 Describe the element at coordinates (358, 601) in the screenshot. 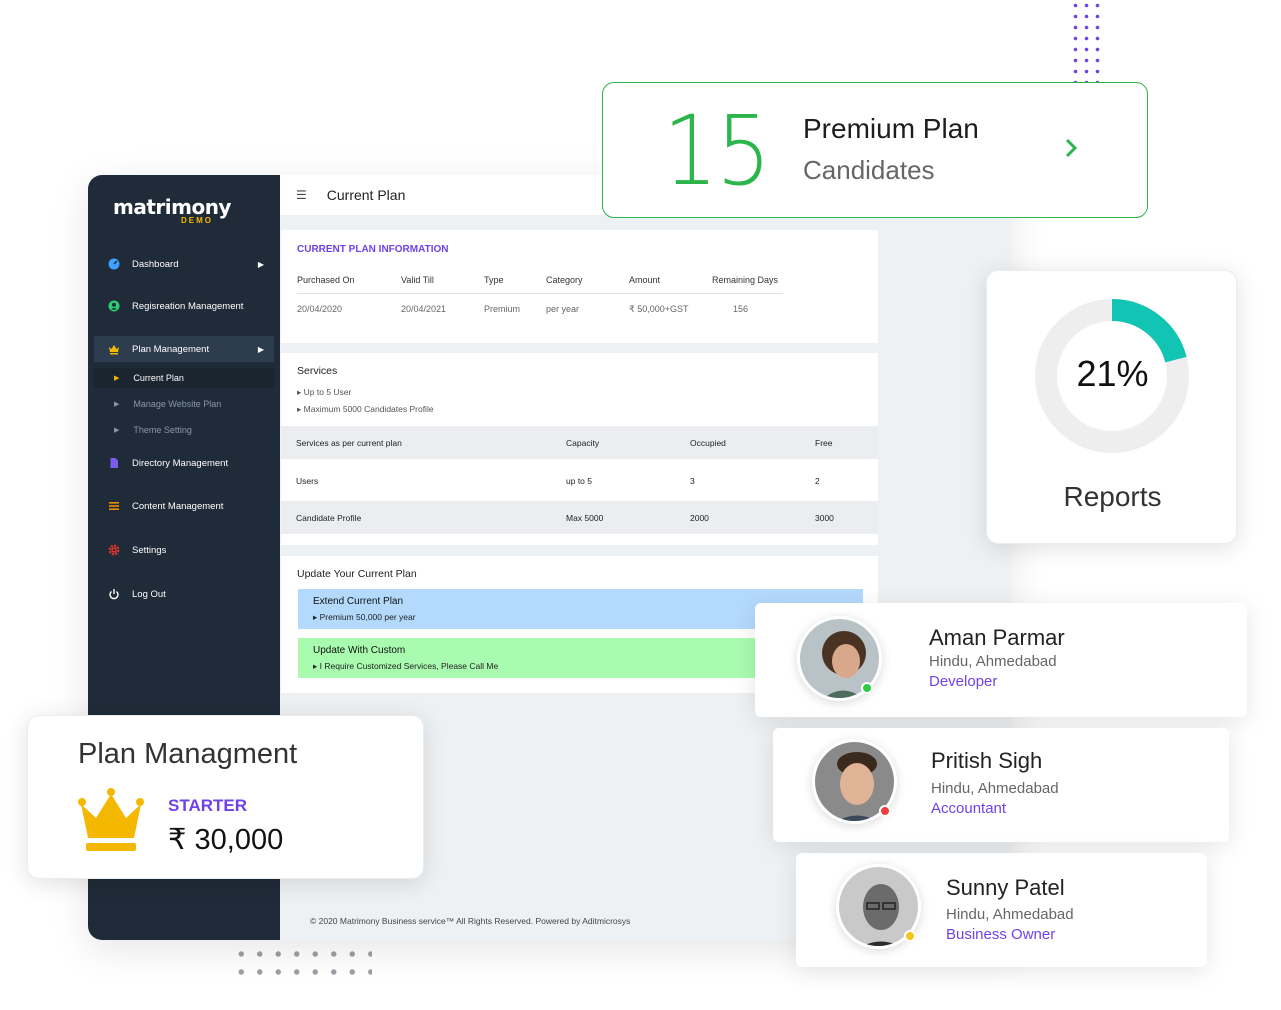

I see `option-title: Extend Current Plan` at that location.